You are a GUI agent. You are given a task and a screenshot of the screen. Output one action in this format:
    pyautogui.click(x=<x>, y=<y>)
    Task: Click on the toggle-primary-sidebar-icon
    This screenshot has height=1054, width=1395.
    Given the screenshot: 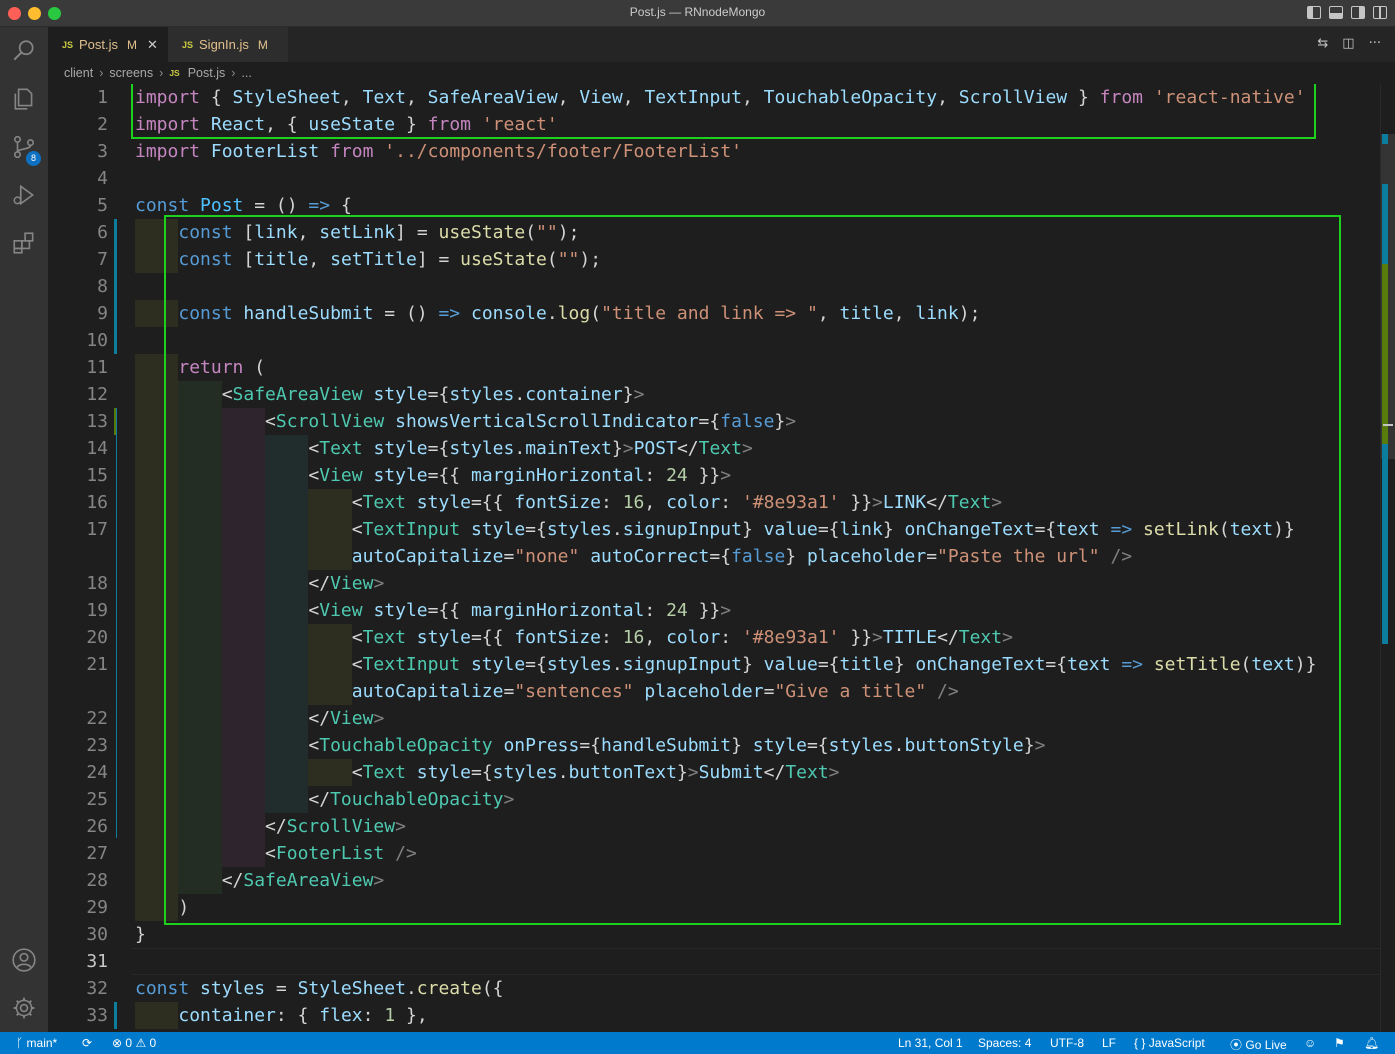 What is the action you would take?
    pyautogui.click(x=1314, y=12)
    